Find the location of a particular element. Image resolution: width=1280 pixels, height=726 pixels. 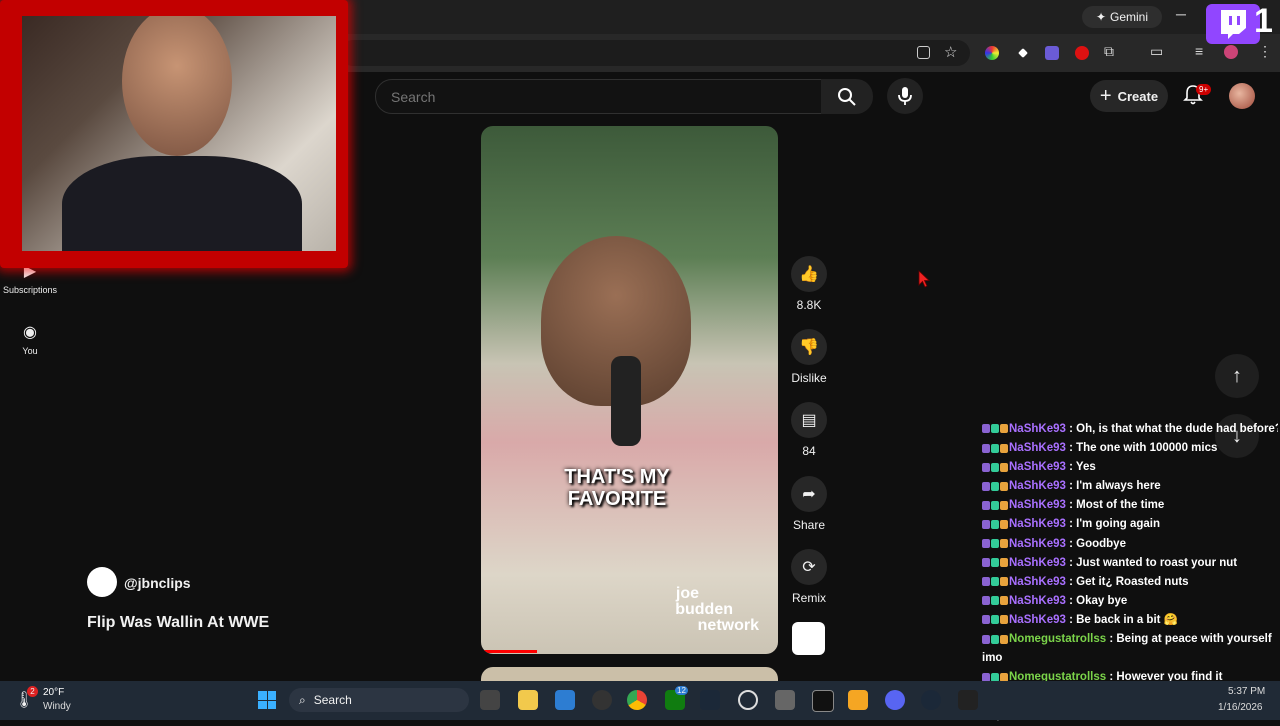

task-view-icon is located at coordinates (490, 700).